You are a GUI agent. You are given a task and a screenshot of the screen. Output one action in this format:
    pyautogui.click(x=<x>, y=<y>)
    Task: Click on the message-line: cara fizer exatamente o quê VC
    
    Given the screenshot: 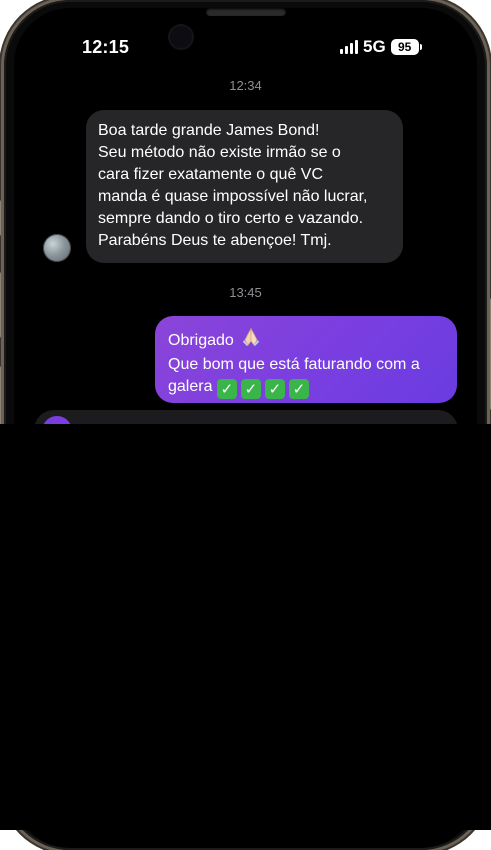 What is the action you would take?
    pyautogui.click(x=211, y=174)
    